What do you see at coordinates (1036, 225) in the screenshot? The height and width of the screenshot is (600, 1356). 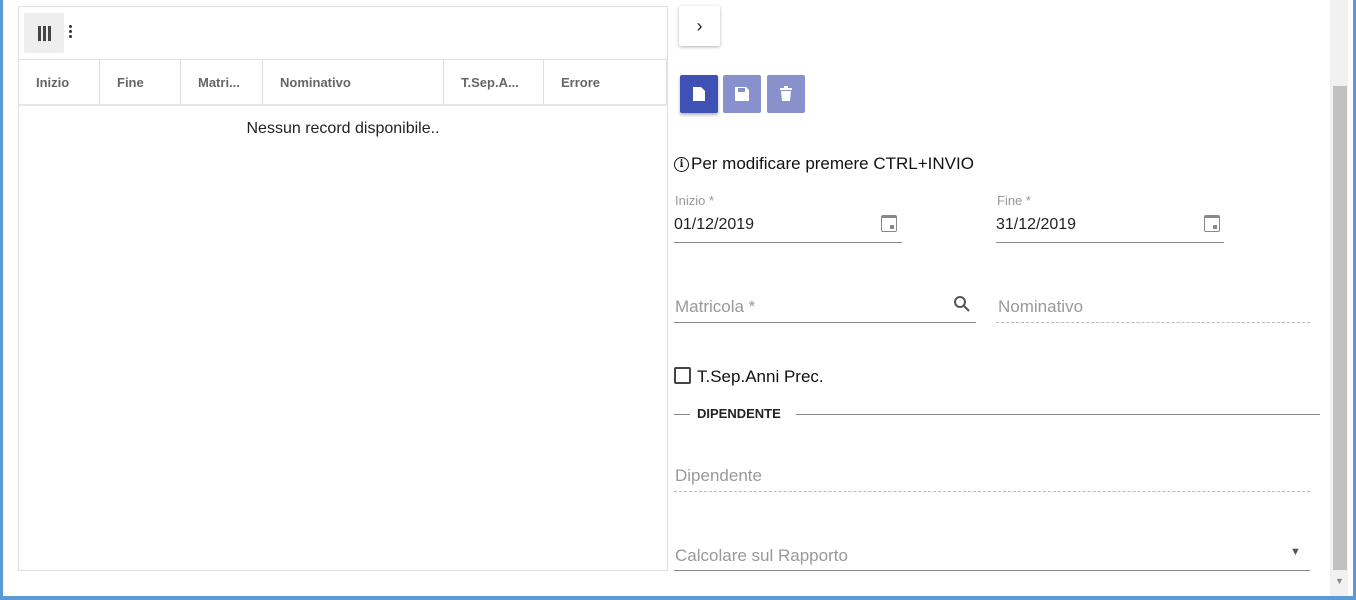 I see `fine-input: 31/12/2019` at bounding box center [1036, 225].